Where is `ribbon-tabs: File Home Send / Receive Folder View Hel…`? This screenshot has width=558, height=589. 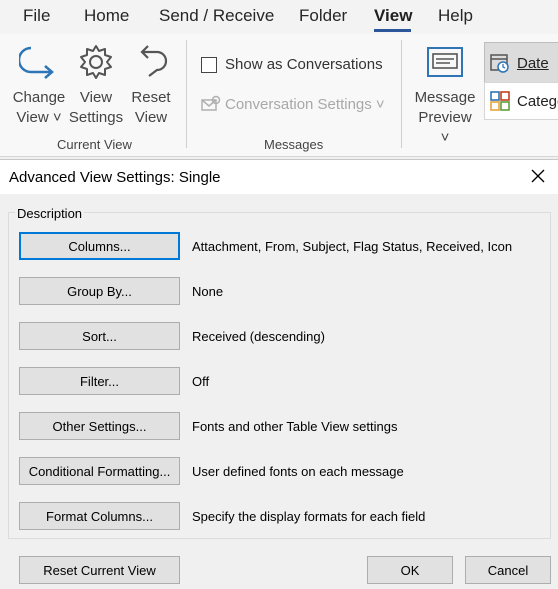
ribbon-tabs: File Home Send / Receive Folder View Hel… is located at coordinates (279, 17).